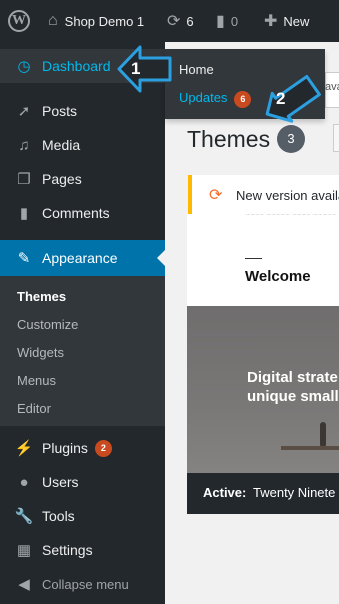 The width and height of the screenshot is (339, 604). What do you see at coordinates (287, 195) in the screenshot?
I see `update-notice-text: New version availa` at bounding box center [287, 195].